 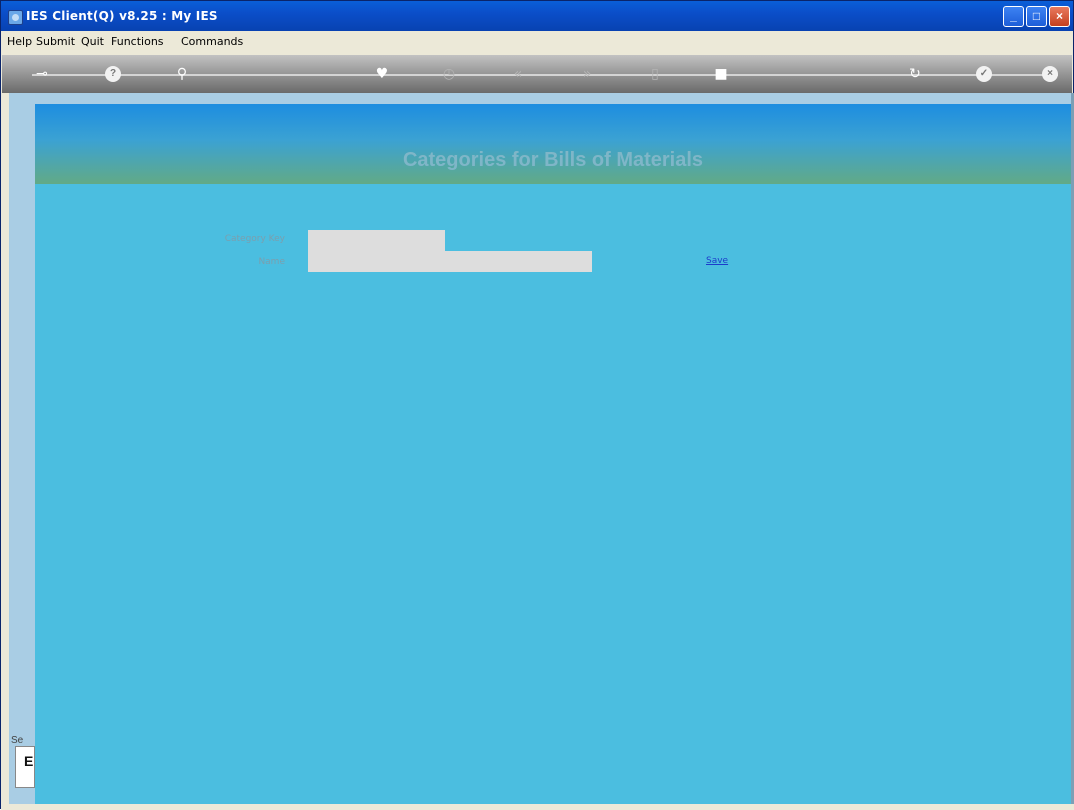 What do you see at coordinates (113, 74) in the screenshot?
I see `help-icon: ?` at bounding box center [113, 74].